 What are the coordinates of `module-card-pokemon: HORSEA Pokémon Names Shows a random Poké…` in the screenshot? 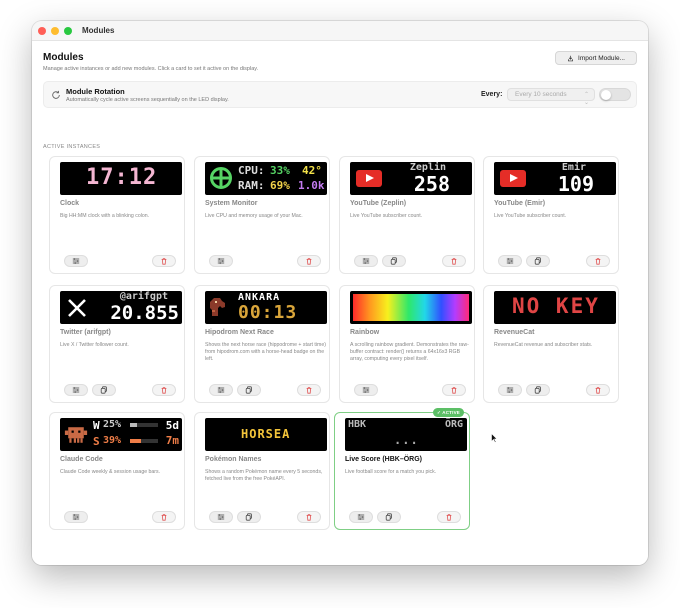 It's located at (262, 471).